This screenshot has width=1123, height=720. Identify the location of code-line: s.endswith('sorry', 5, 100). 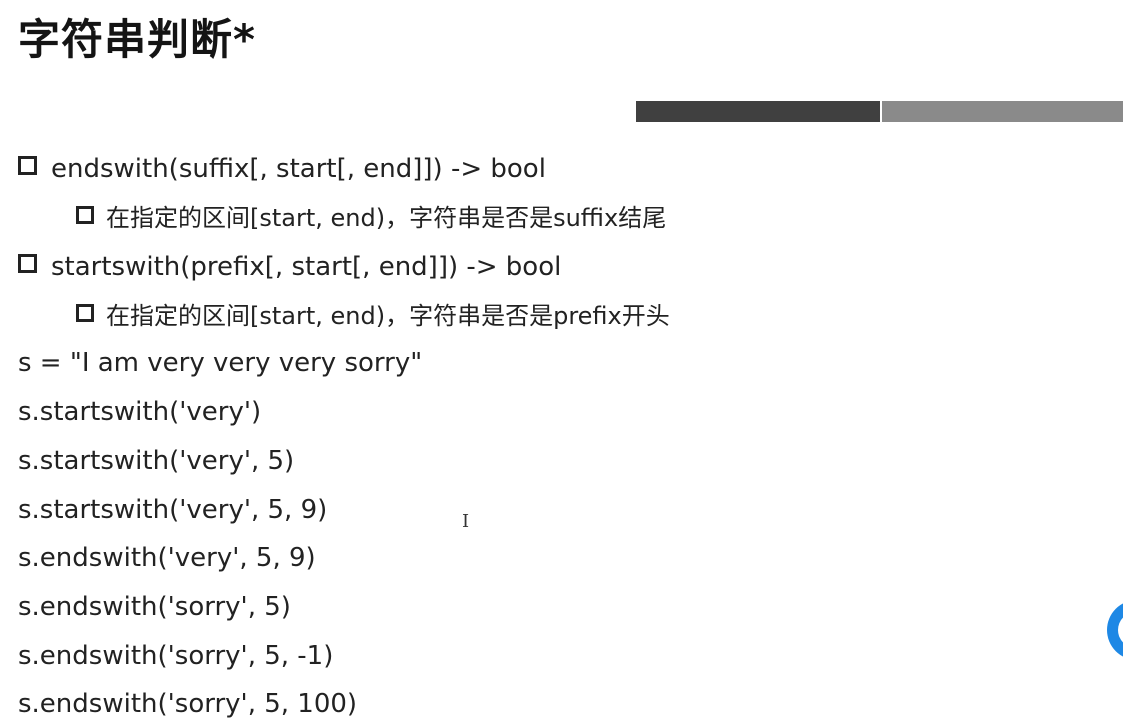
(188, 704).